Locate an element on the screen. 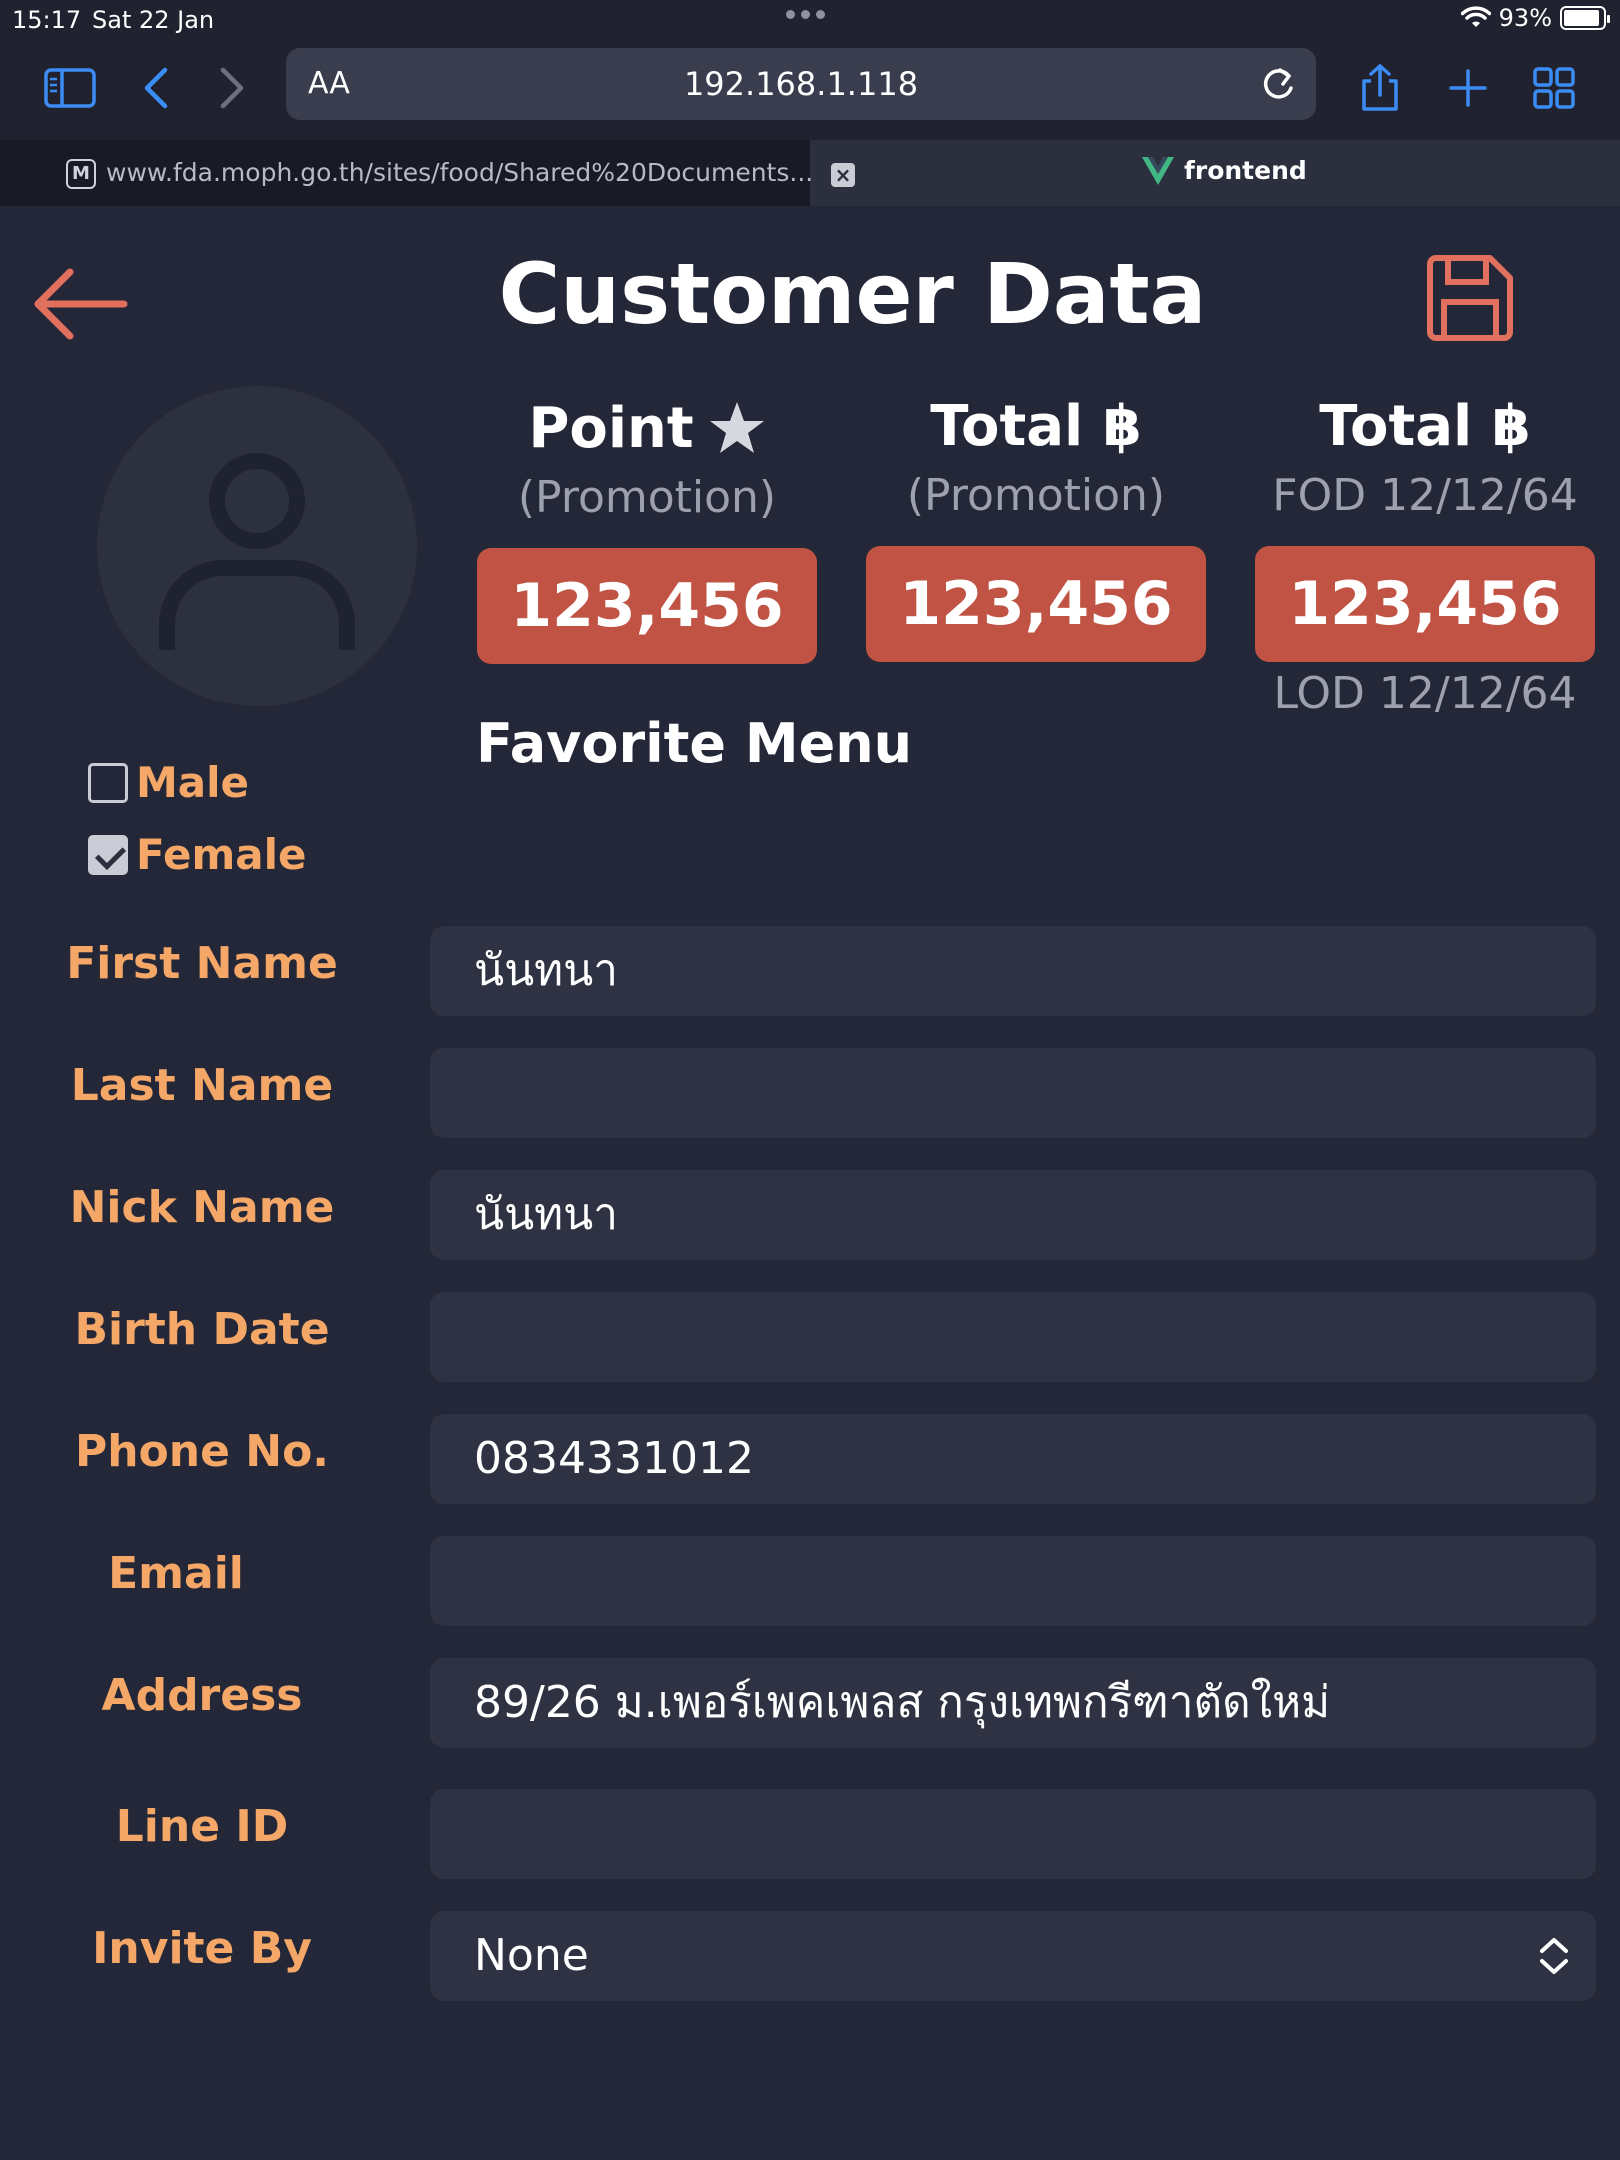  stat-total-promotion: Total ฿ (Promotion) 123,456 is located at coordinates (1036, 524).